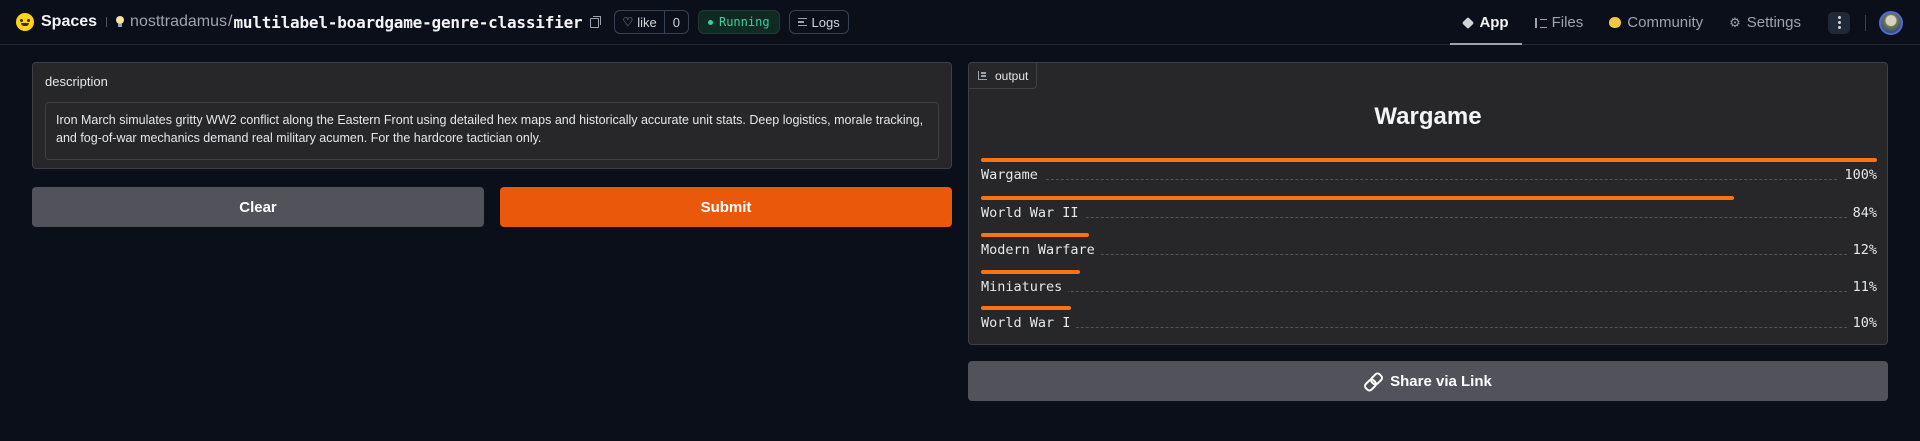 Image resolution: width=1920 pixels, height=441 pixels. I want to click on logs-label: Logs, so click(825, 22).